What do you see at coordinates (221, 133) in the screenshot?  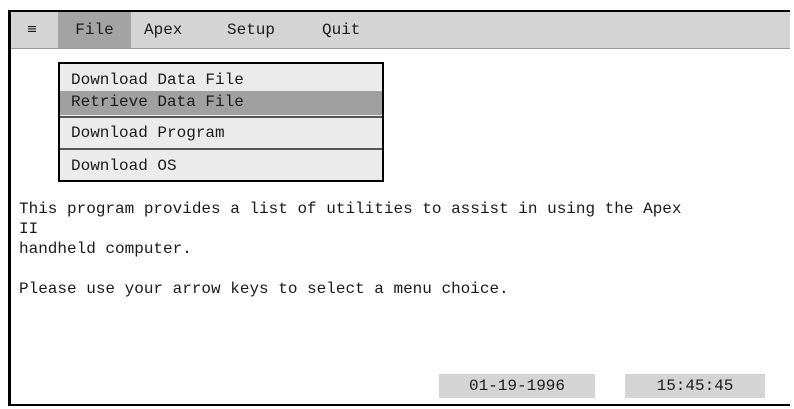 I see `menu-item-download-program: Download Program` at bounding box center [221, 133].